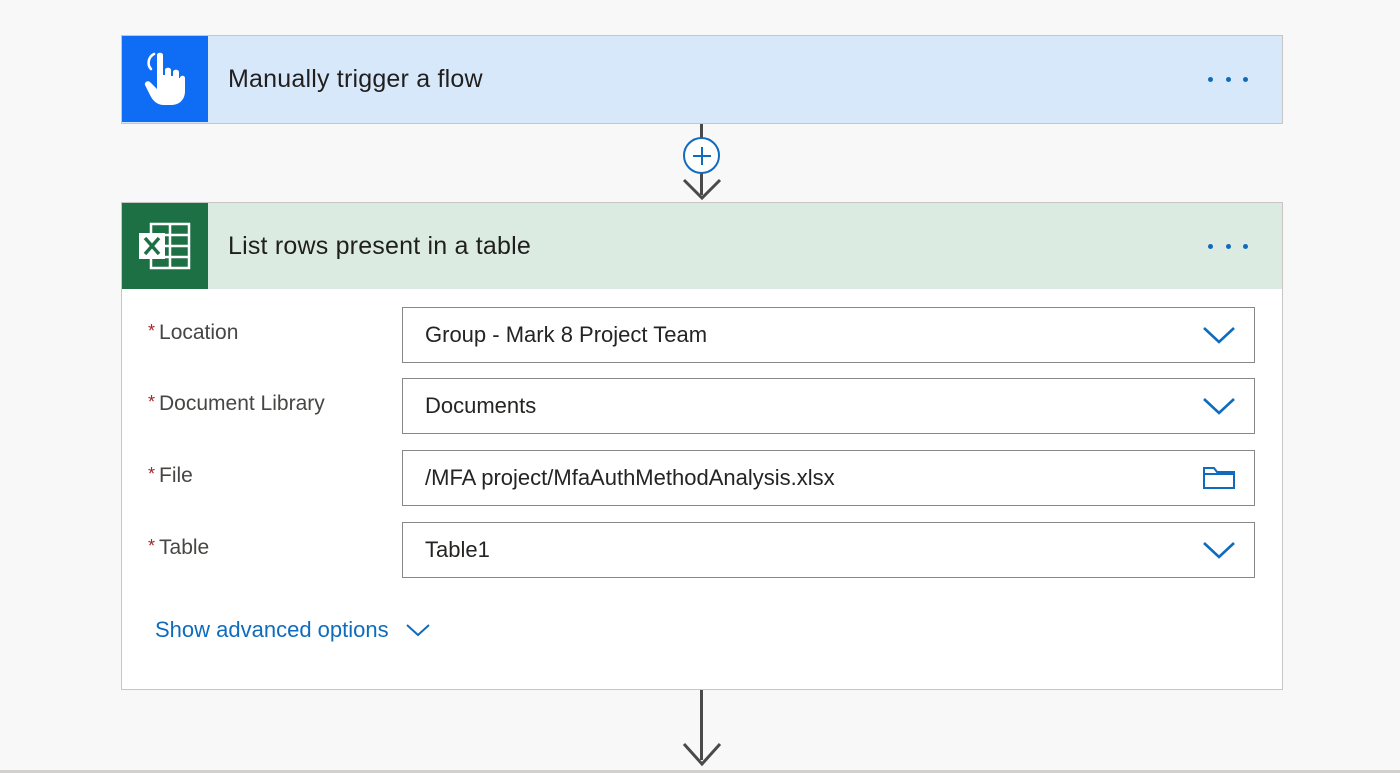 This screenshot has width=1400, height=773. I want to click on trigger-card: Manually trigger a flow, so click(702, 79).